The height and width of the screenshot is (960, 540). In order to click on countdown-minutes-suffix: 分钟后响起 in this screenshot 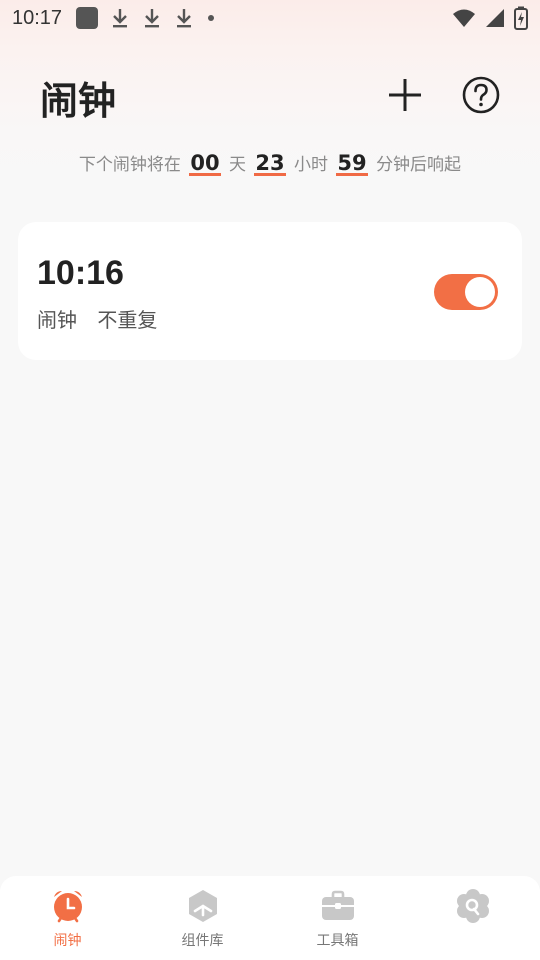, I will do `click(419, 165)`.